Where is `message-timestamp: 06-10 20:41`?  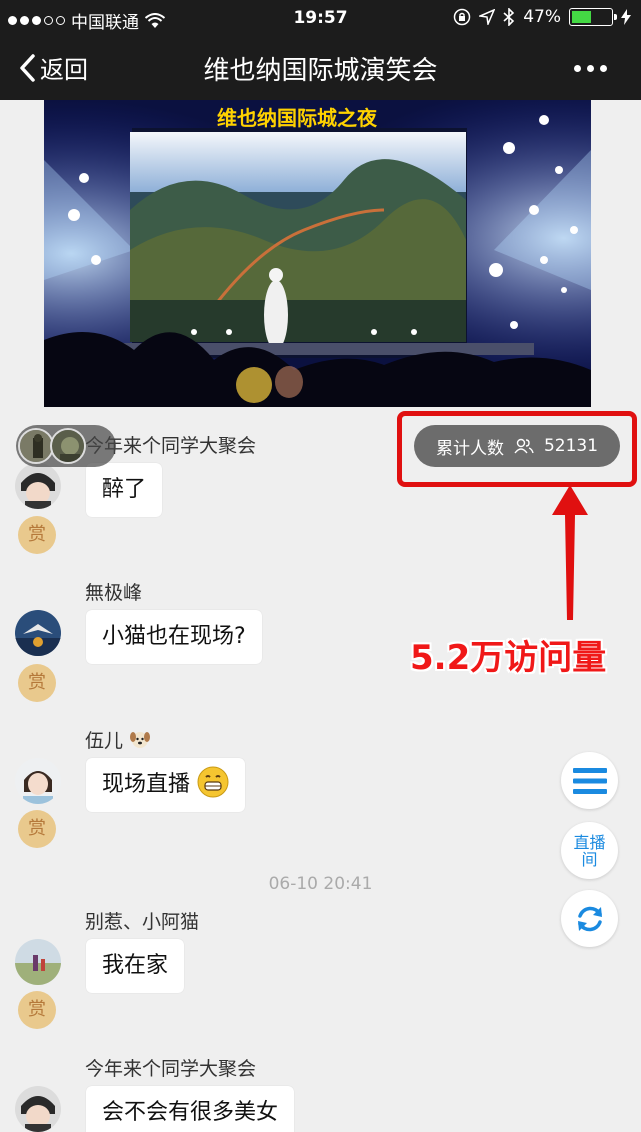
message-timestamp: 06-10 20:41 is located at coordinates (320, 884).